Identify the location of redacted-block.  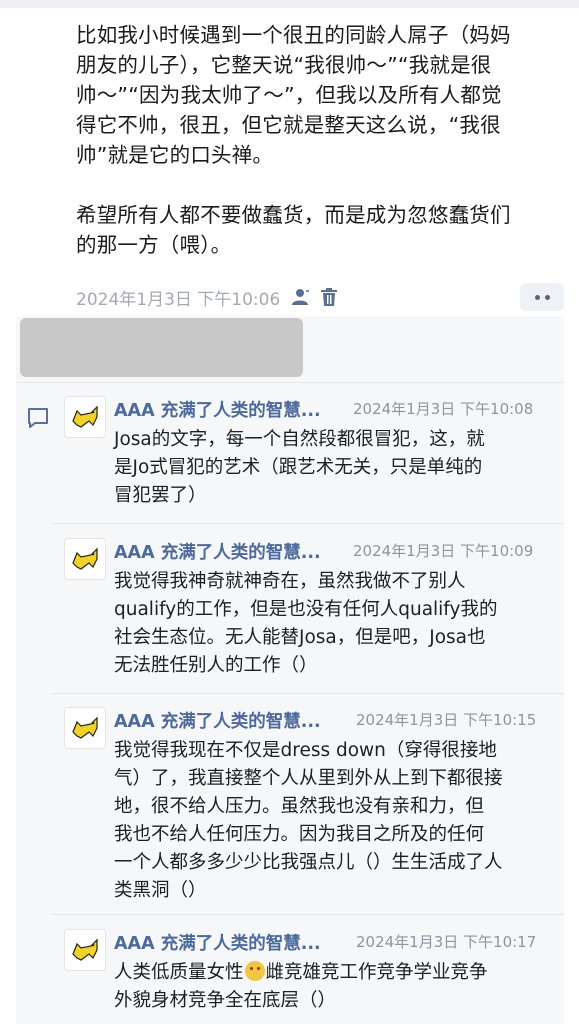
(161, 347).